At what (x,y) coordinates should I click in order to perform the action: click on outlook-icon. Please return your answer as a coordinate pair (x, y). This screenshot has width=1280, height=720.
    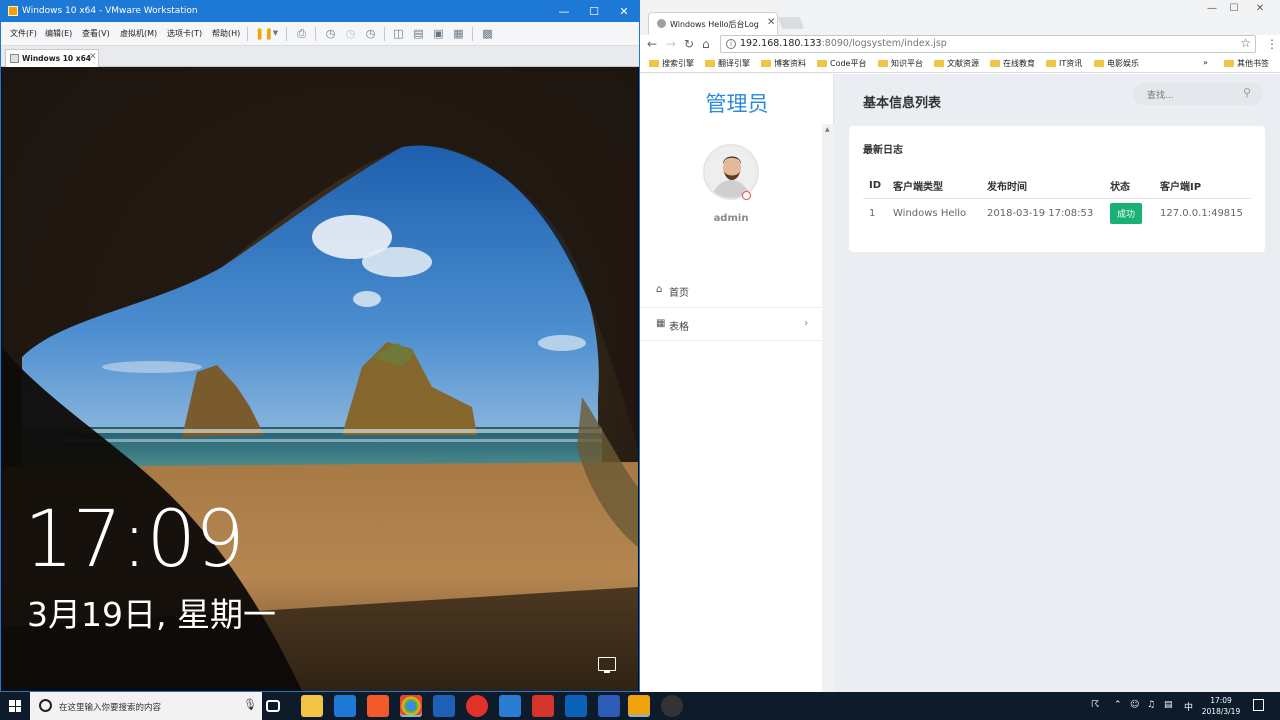
    Looking at the image, I should click on (576, 706).